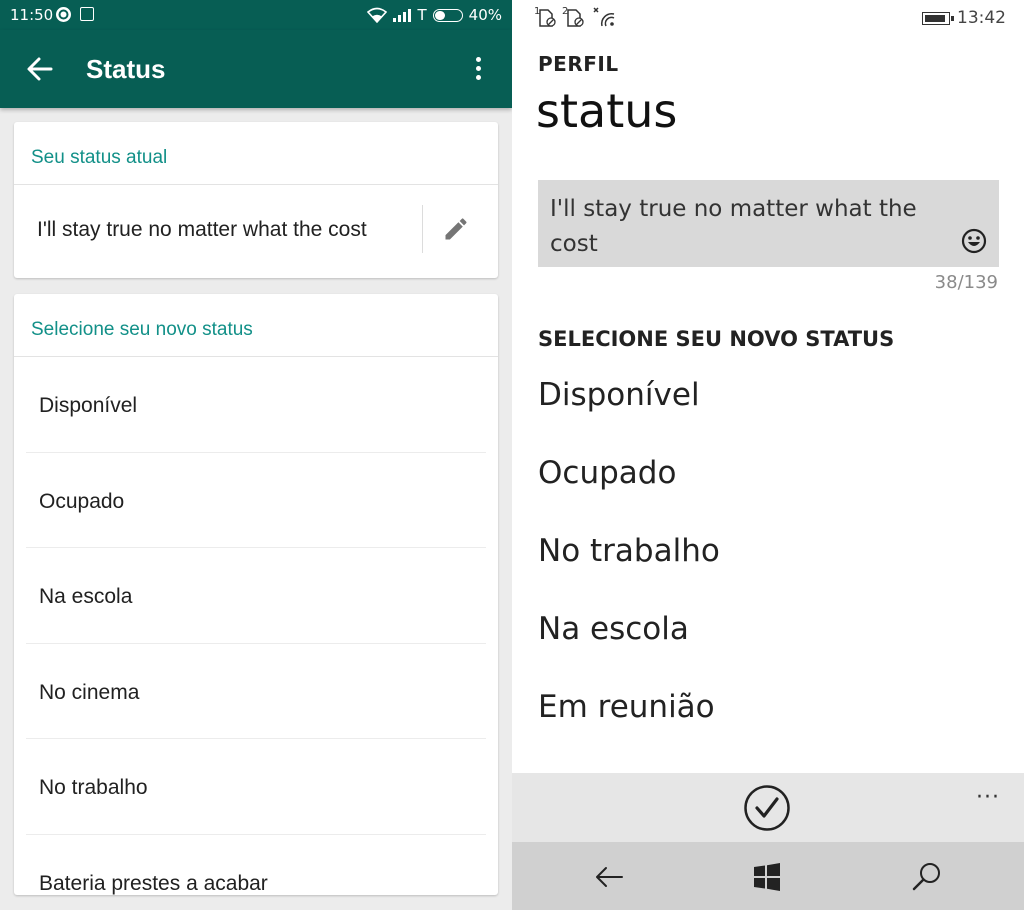 The height and width of the screenshot is (910, 1024). What do you see at coordinates (981, 18) in the screenshot?
I see `status-time: 13:42` at bounding box center [981, 18].